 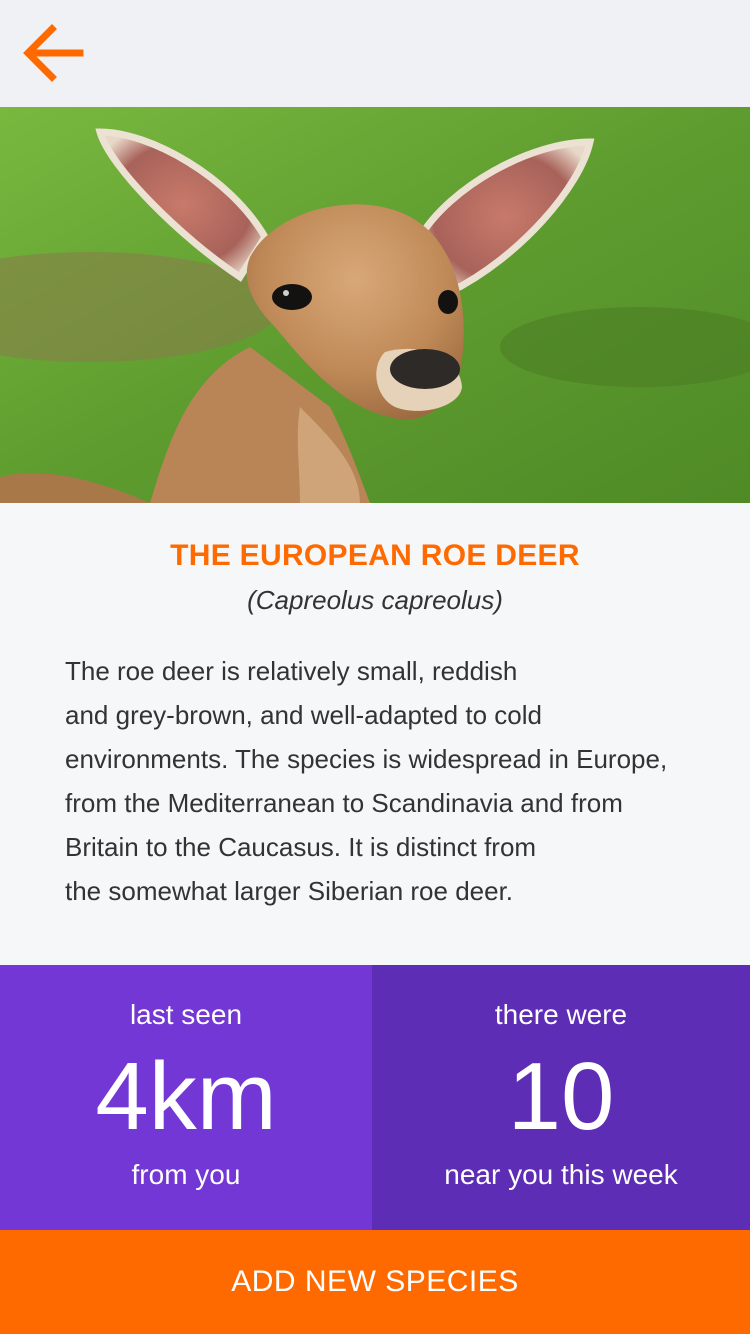 I want to click on nearby-count-caption: near you this week, so click(x=561, y=1174).